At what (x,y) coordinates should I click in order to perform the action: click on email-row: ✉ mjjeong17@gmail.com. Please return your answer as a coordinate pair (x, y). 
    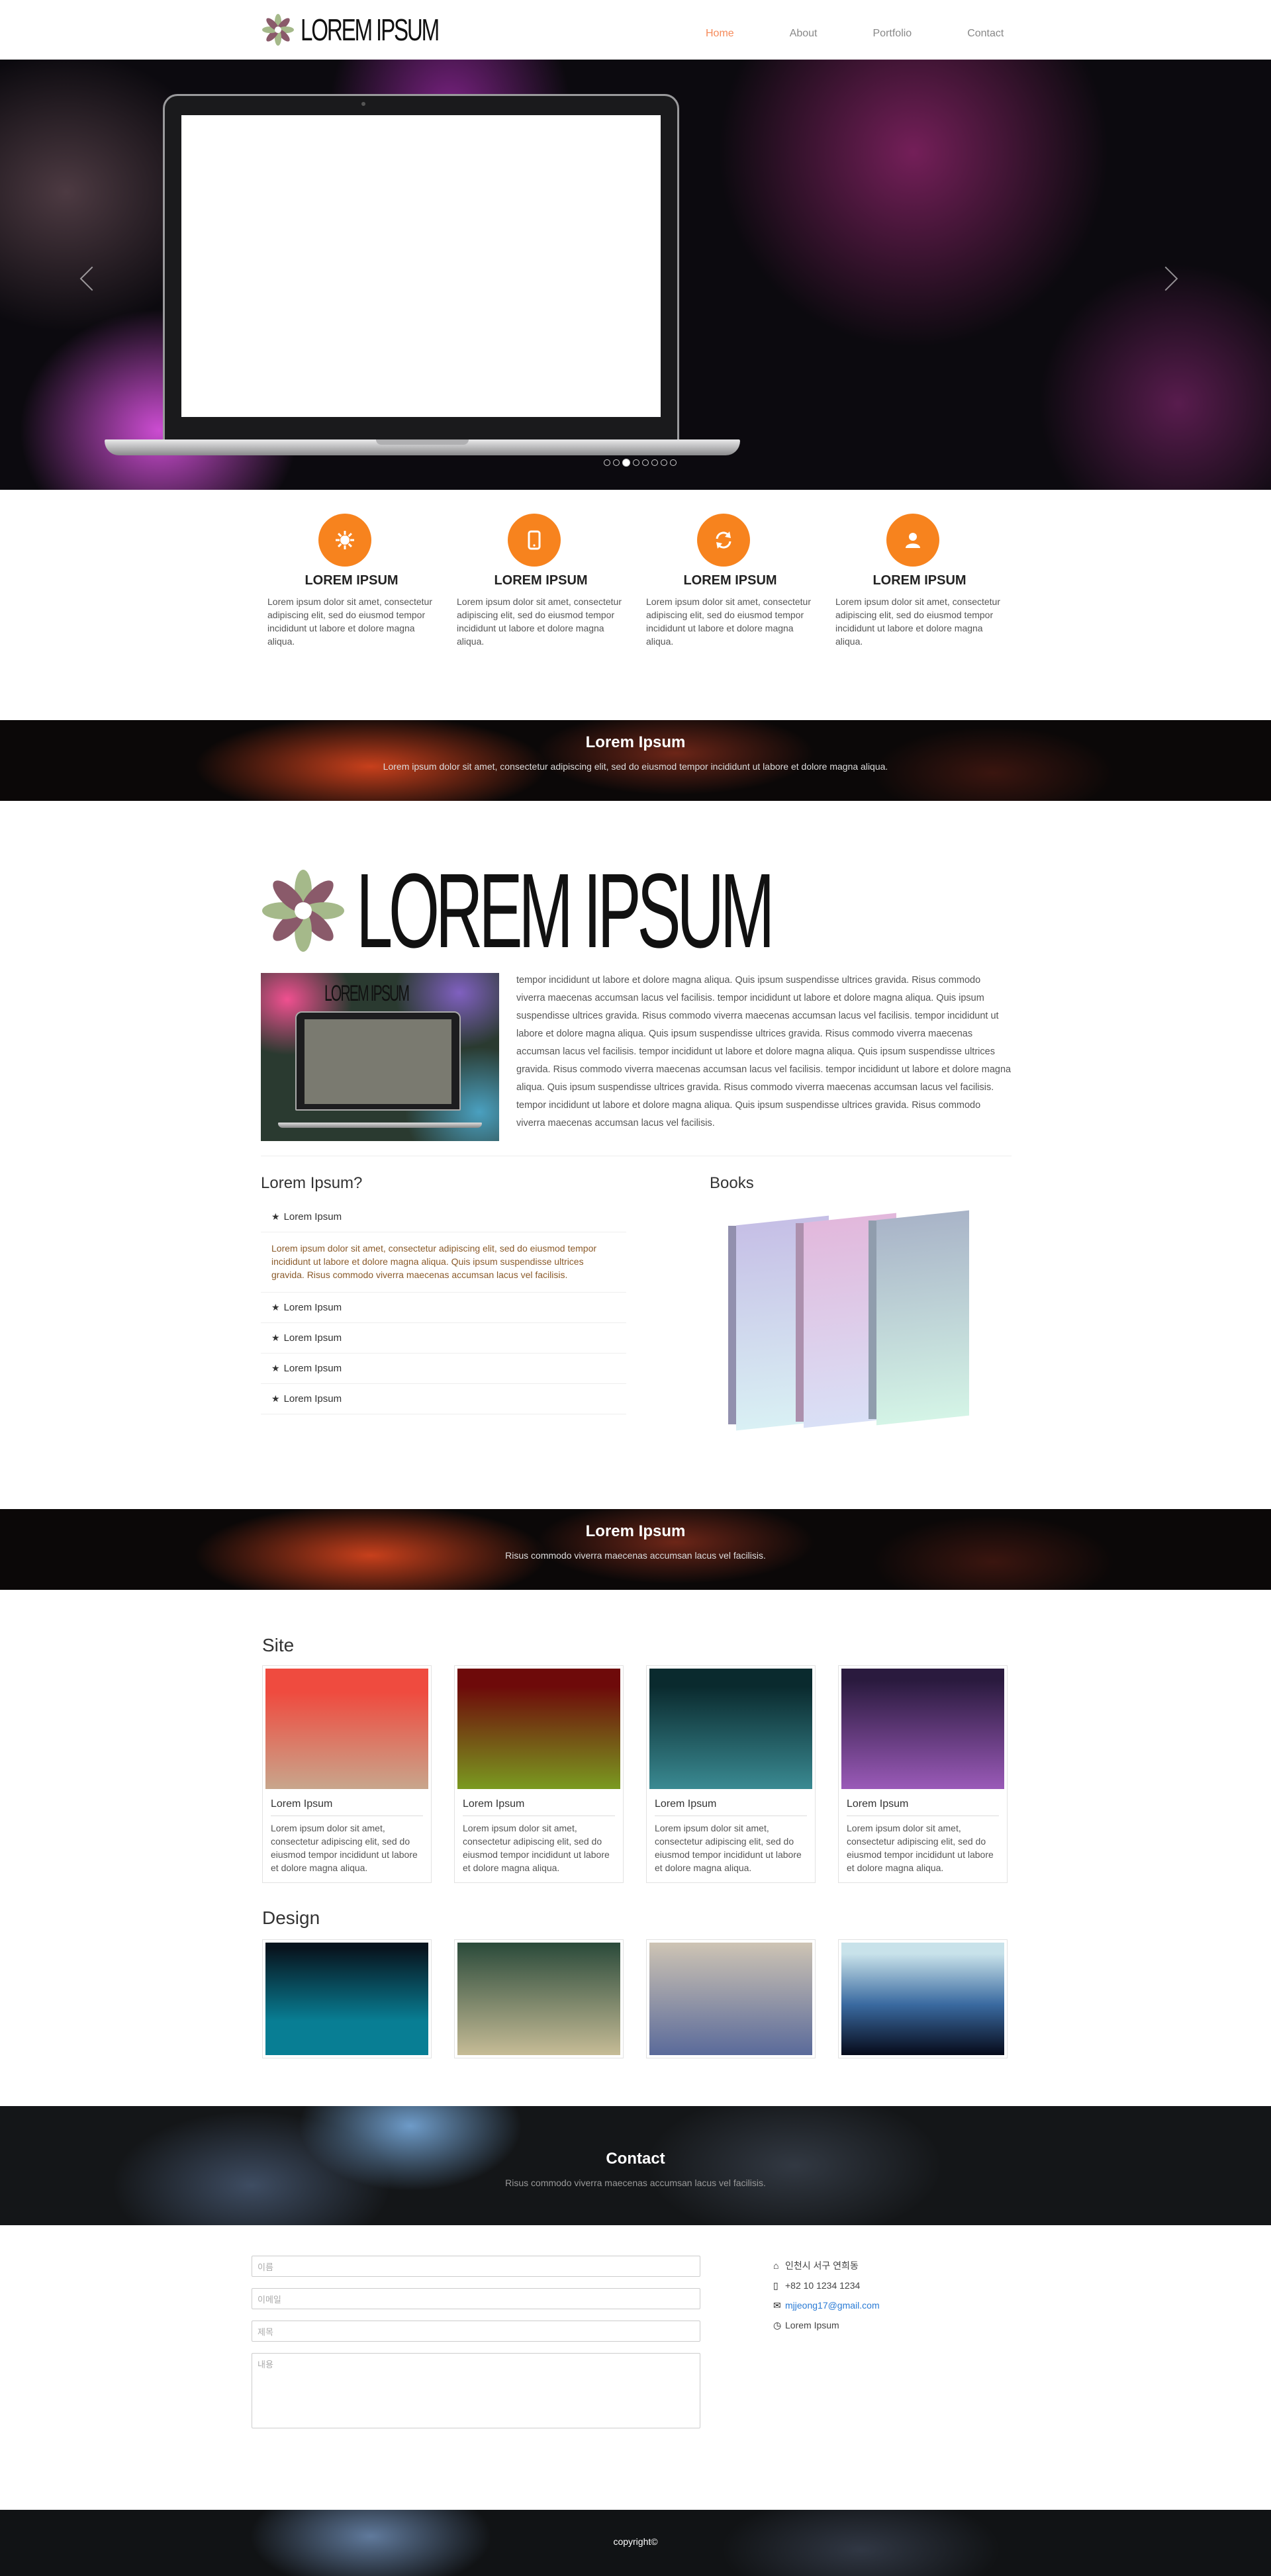
    Looking at the image, I should click on (827, 2305).